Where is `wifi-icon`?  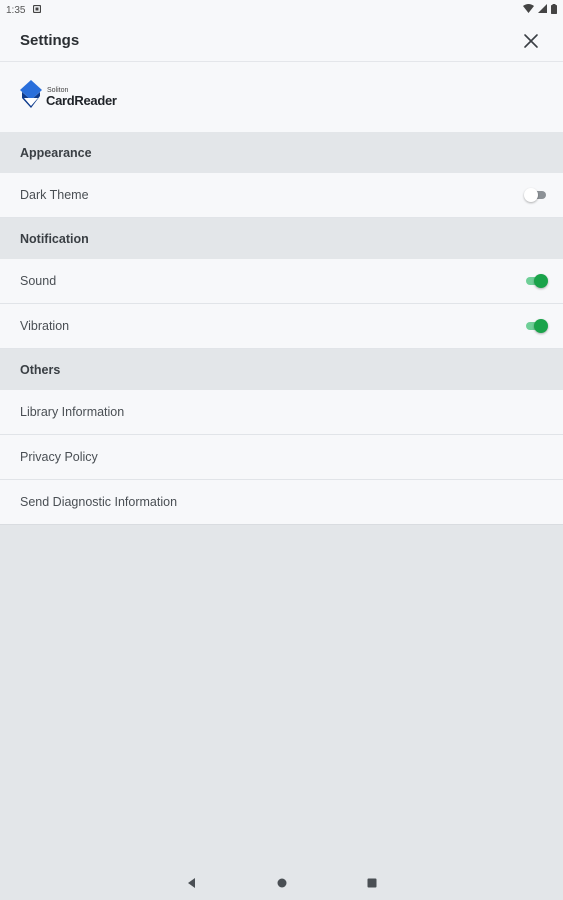 wifi-icon is located at coordinates (528, 10).